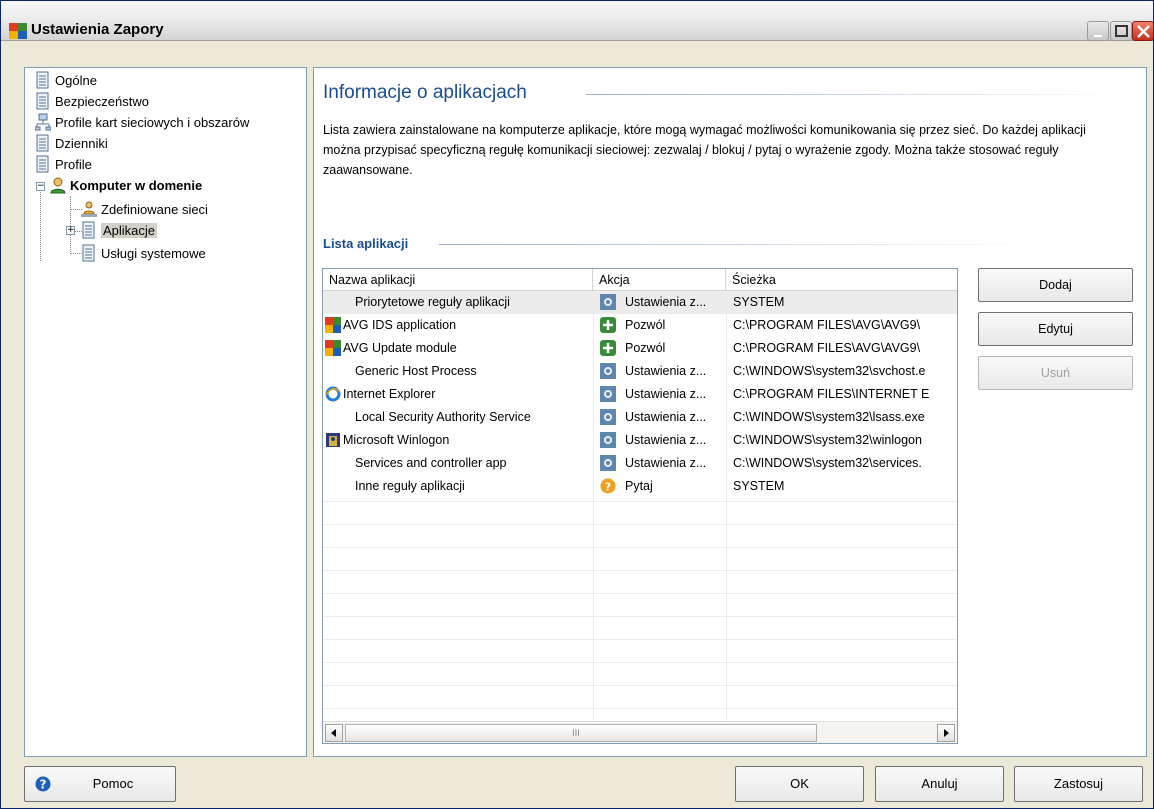 The width and height of the screenshot is (1154, 809). What do you see at coordinates (58, 185) in the screenshot?
I see `user-icon` at bounding box center [58, 185].